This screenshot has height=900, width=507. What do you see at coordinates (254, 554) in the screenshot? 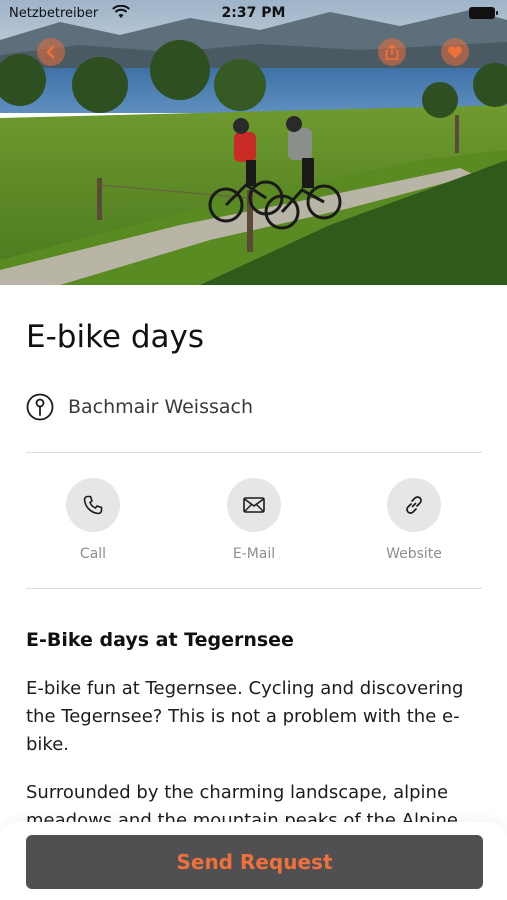
I see `email-label: E-Mail` at bounding box center [254, 554].